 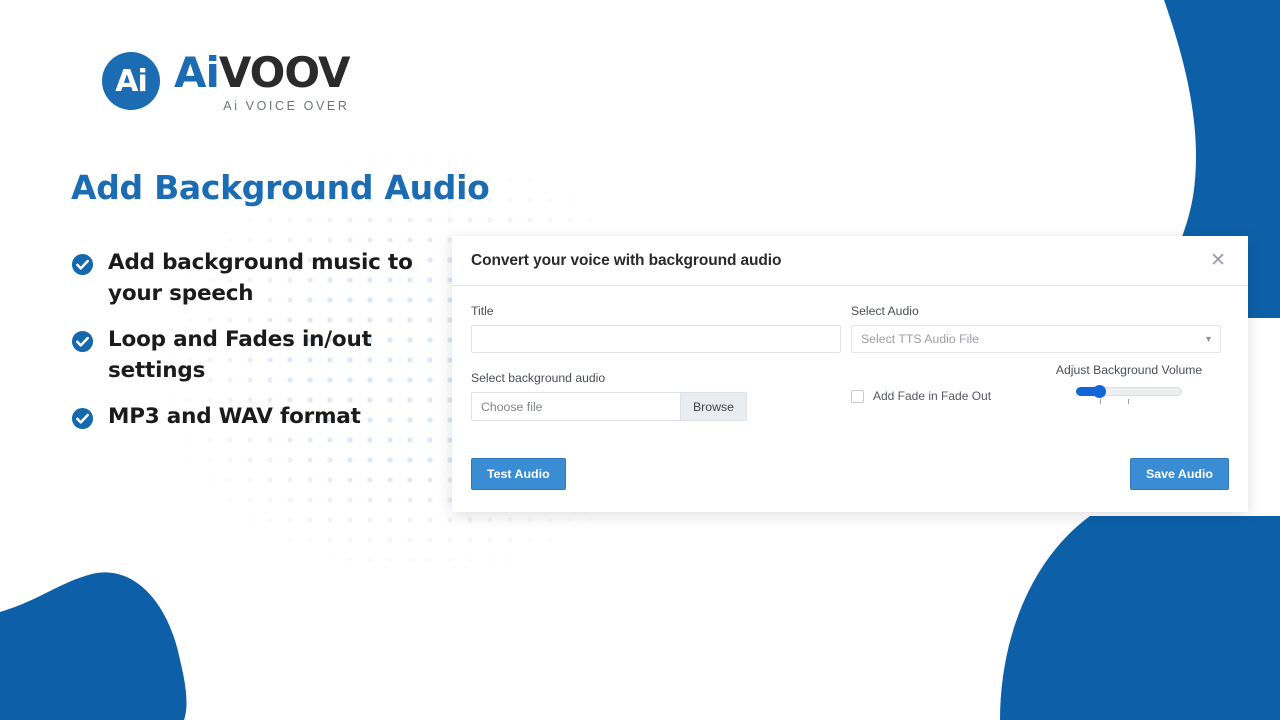 I want to click on list-item: MP3 and WAV format, so click(x=271, y=417).